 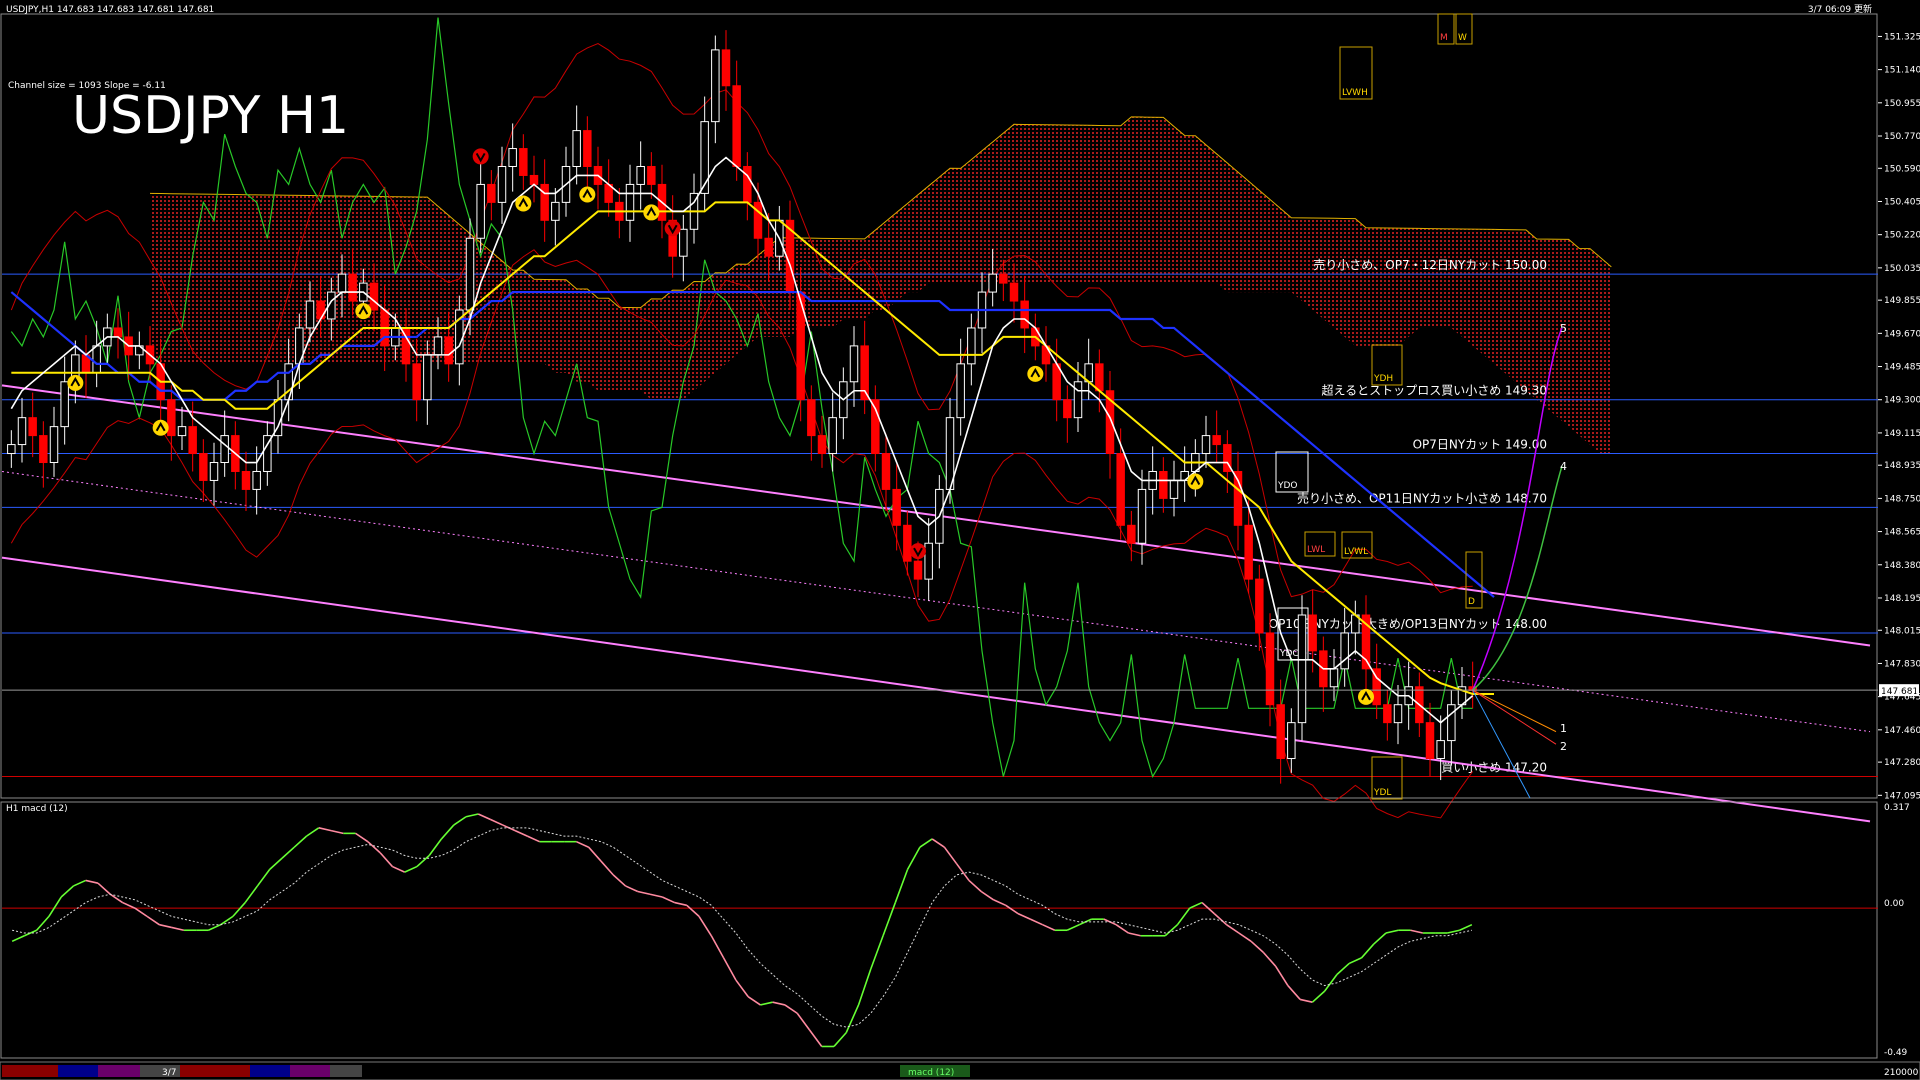 What do you see at coordinates (1902, 499) in the screenshot?
I see `price-tick-label: 148.750` at bounding box center [1902, 499].